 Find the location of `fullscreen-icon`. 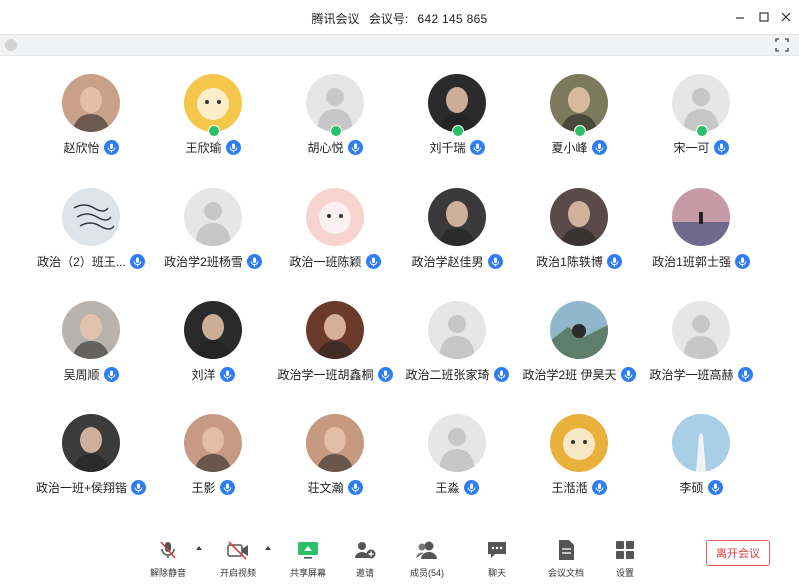

fullscreen-icon is located at coordinates (782, 45).